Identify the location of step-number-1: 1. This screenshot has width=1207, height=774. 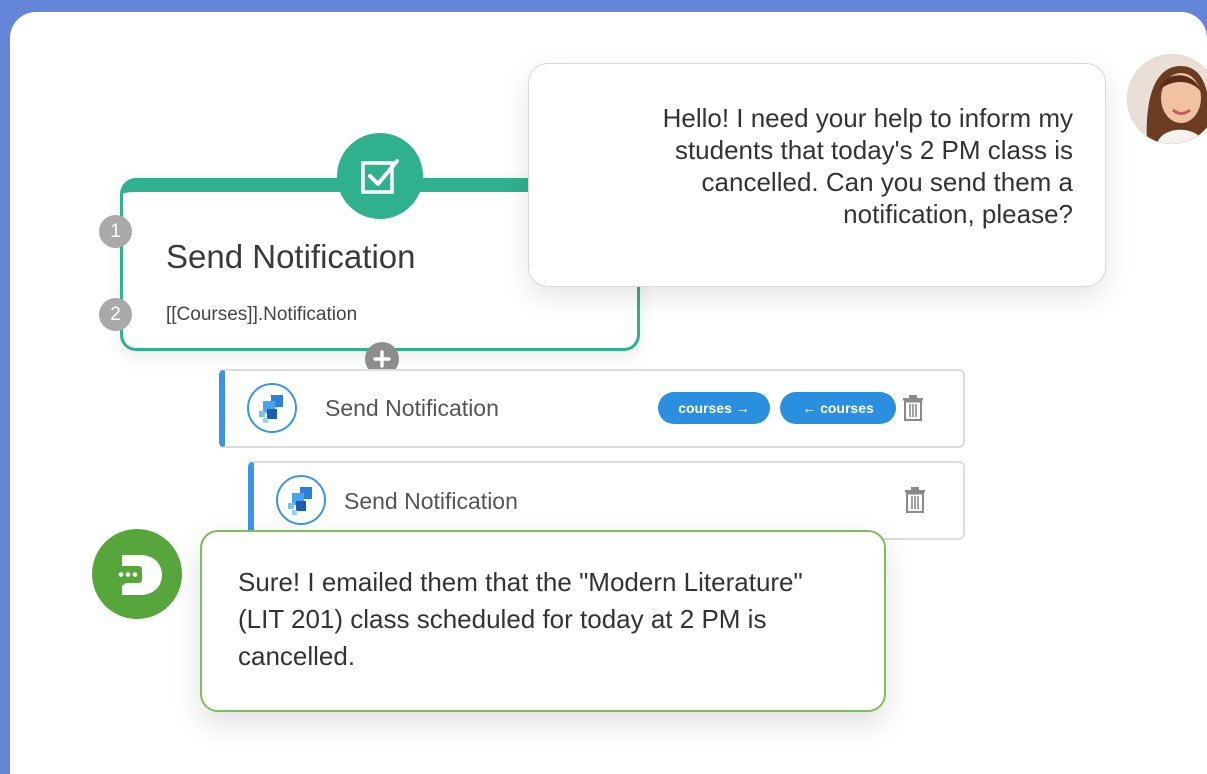
(115, 231).